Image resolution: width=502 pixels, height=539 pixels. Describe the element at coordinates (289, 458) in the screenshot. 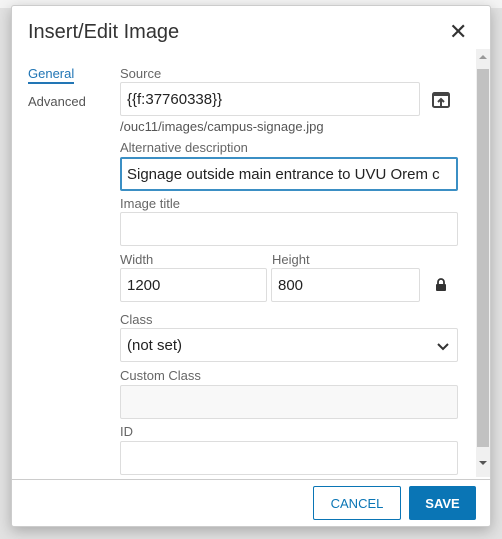

I see `id-input` at that location.